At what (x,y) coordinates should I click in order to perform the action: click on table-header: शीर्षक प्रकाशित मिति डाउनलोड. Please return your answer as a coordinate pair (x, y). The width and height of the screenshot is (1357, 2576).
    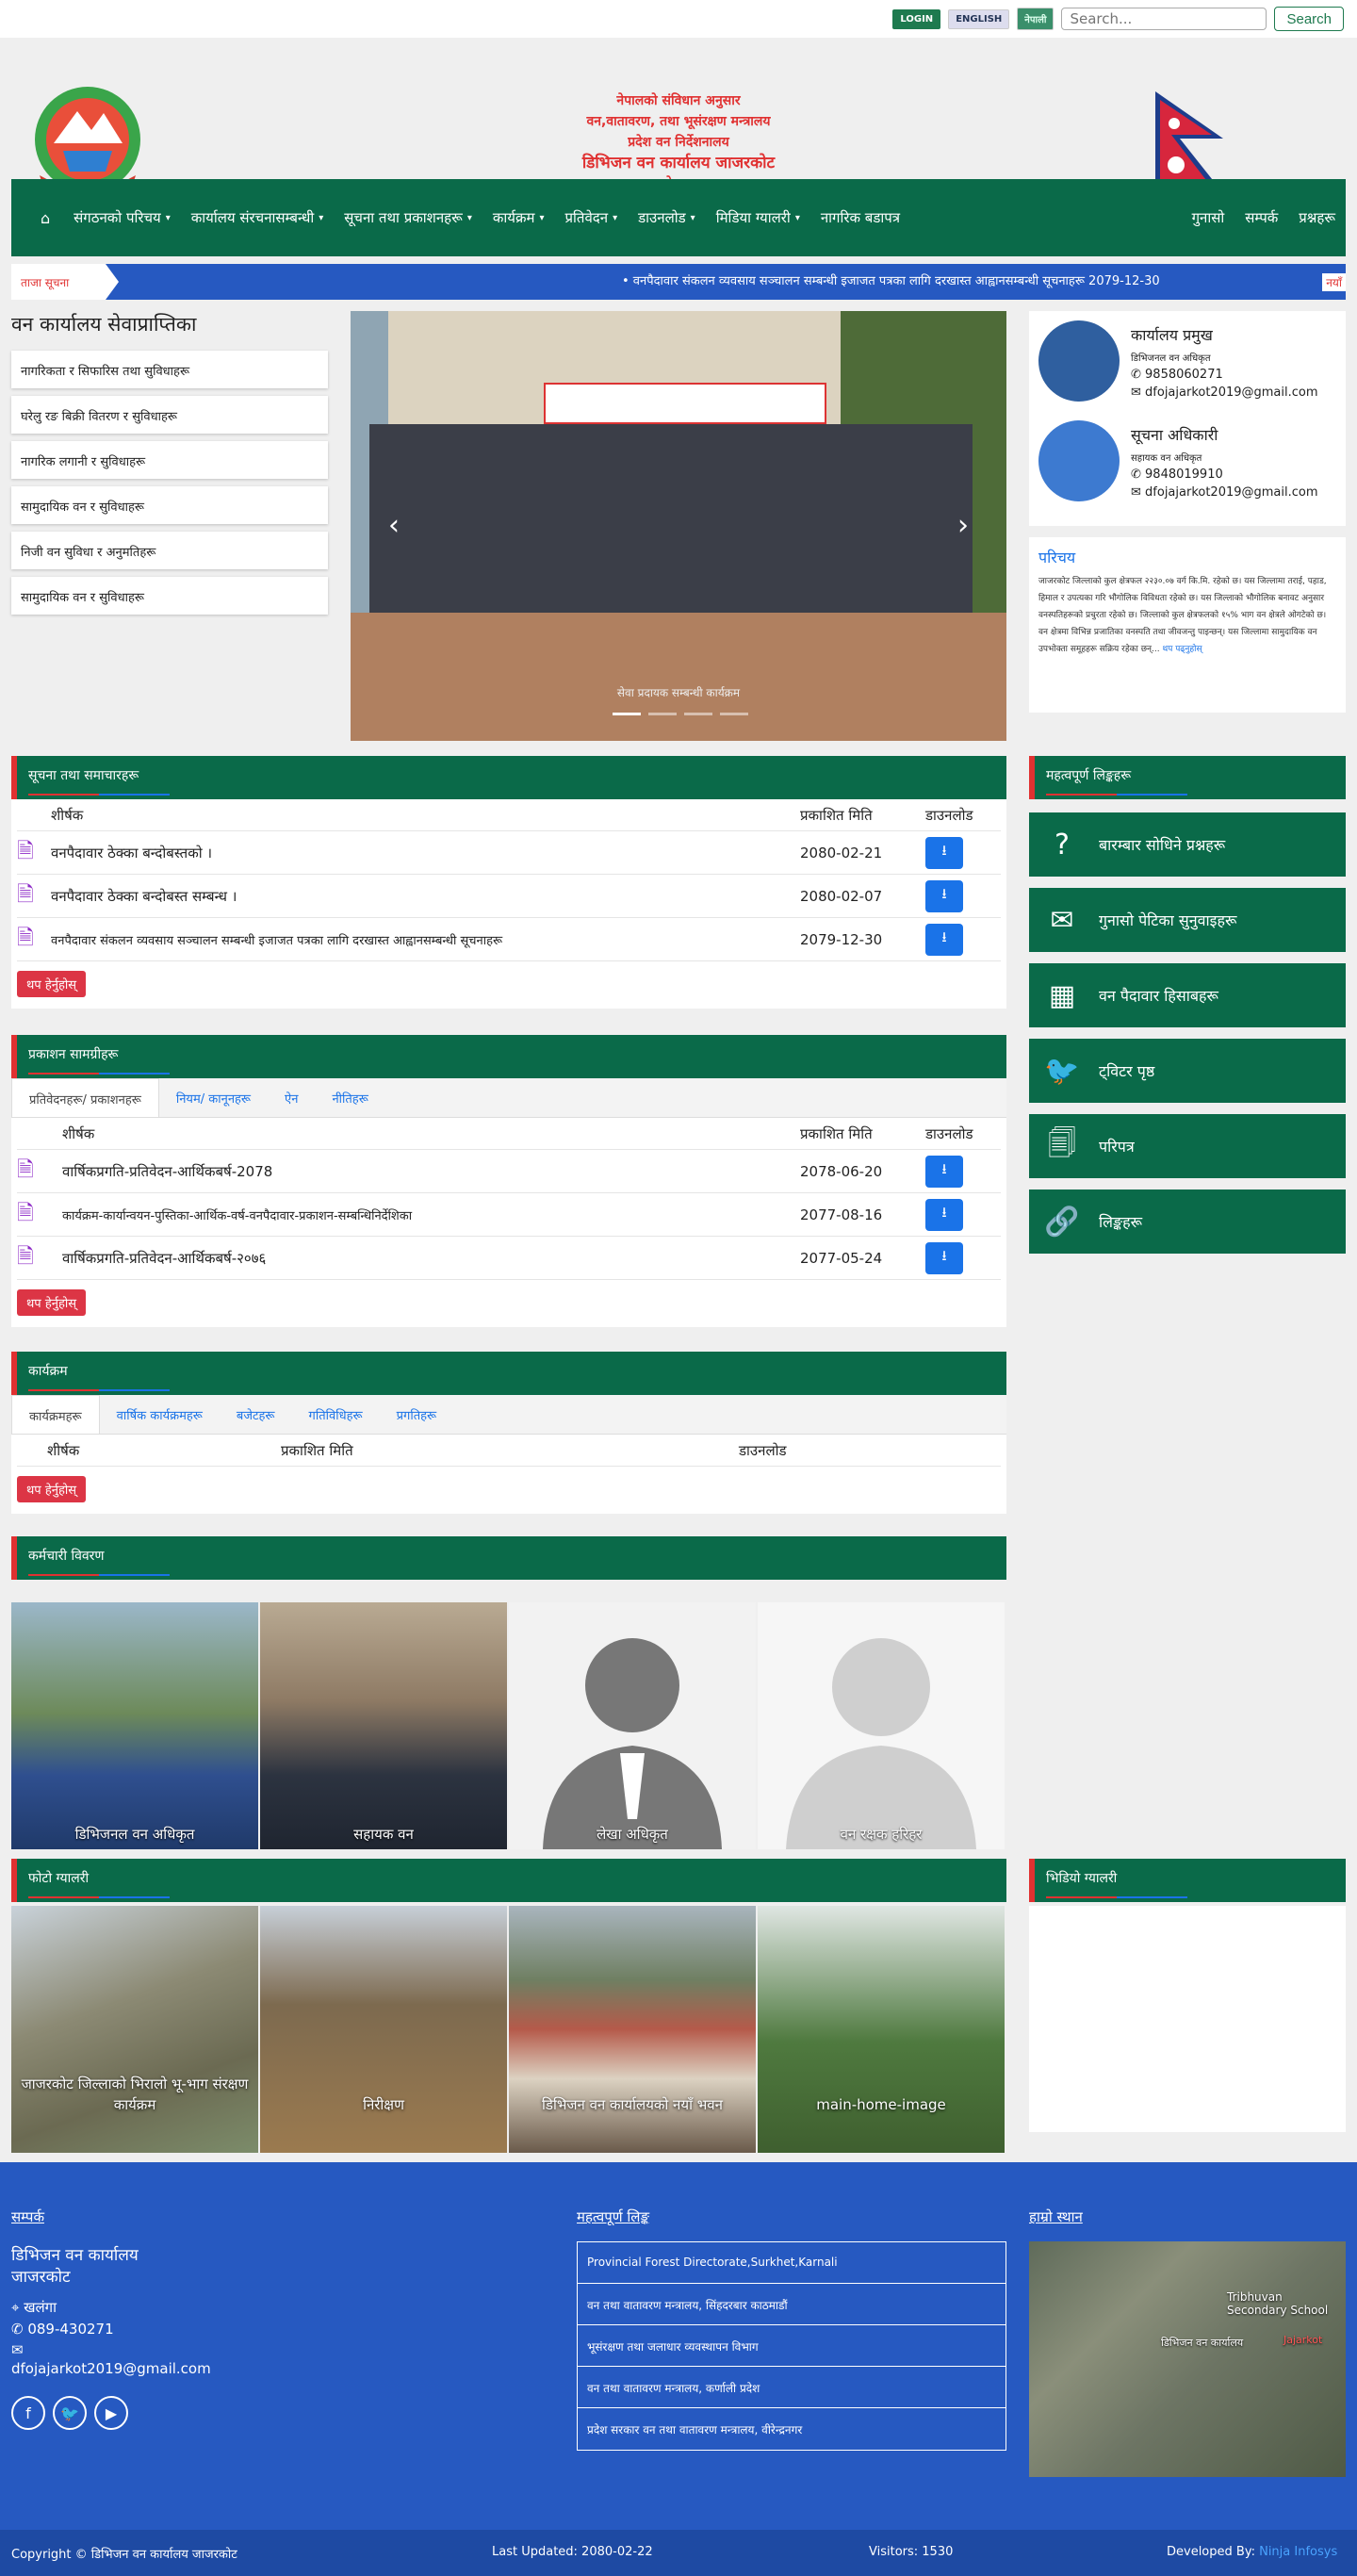
    Looking at the image, I should click on (509, 1134).